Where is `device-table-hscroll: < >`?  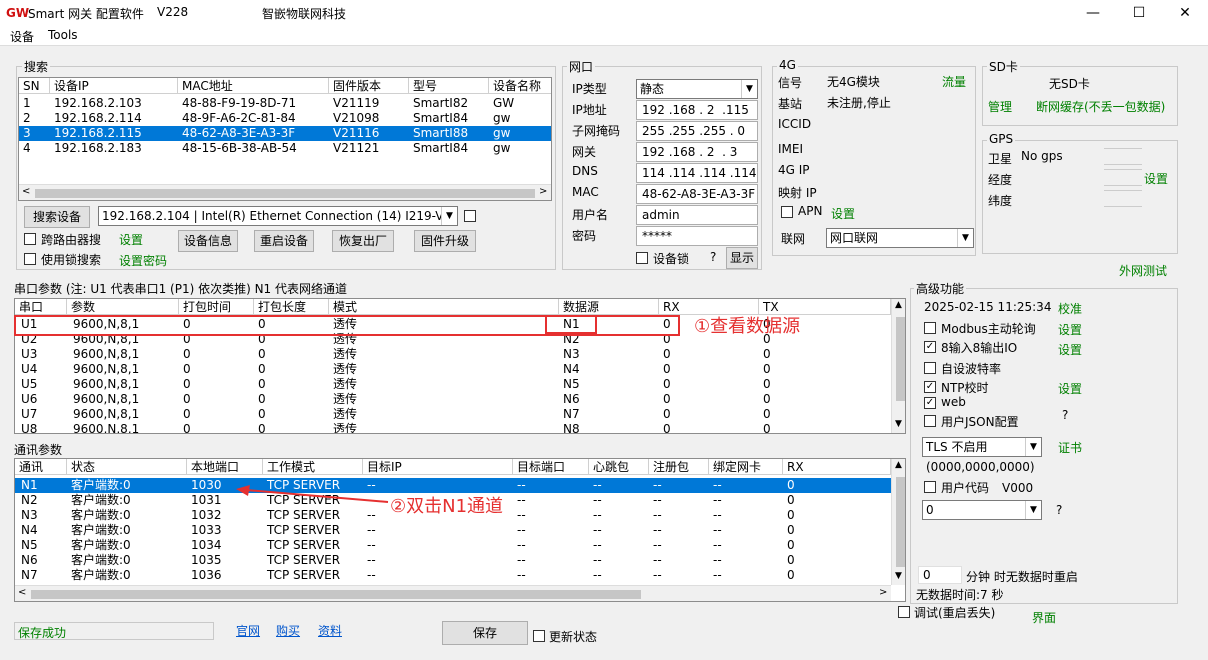 device-table-hscroll: < > is located at coordinates (285, 192).